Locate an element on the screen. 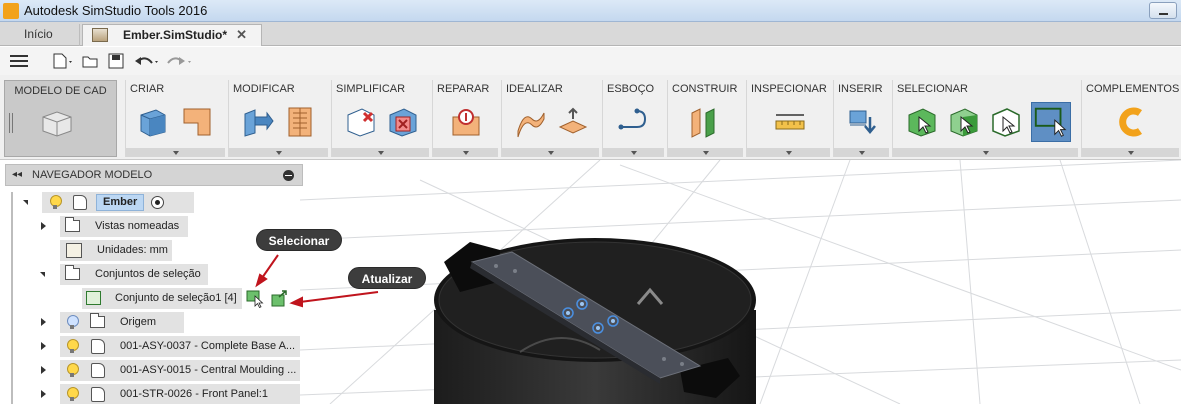 The height and width of the screenshot is (404, 1181). group-label: INSPECIONAR is located at coordinates (789, 89).